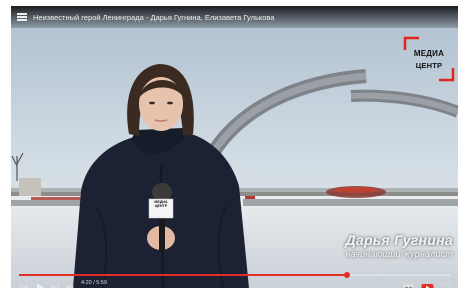 Image resolution: width=464 pixels, height=293 pixels. Describe the element at coordinates (234, 283) in the screenshot. I see `player-controls: 4:20 / 5:59` at that location.